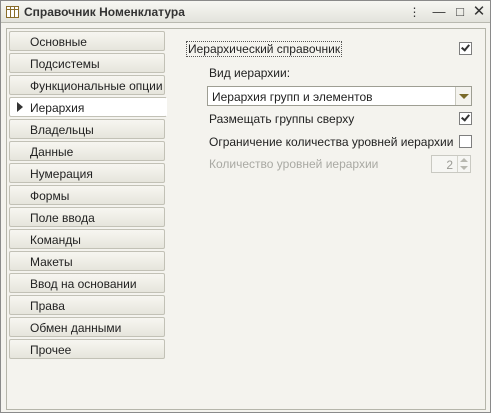  I want to click on sidebar-item-label: Формы, so click(50, 196).